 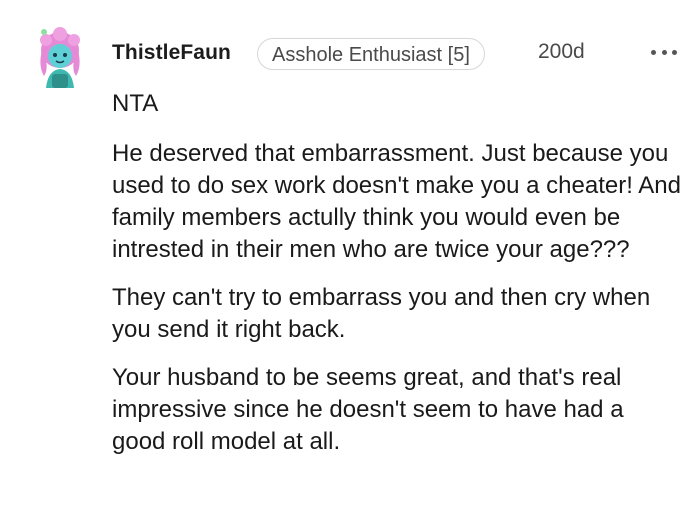 I want to click on username: ThistleFaun, so click(x=171, y=53).